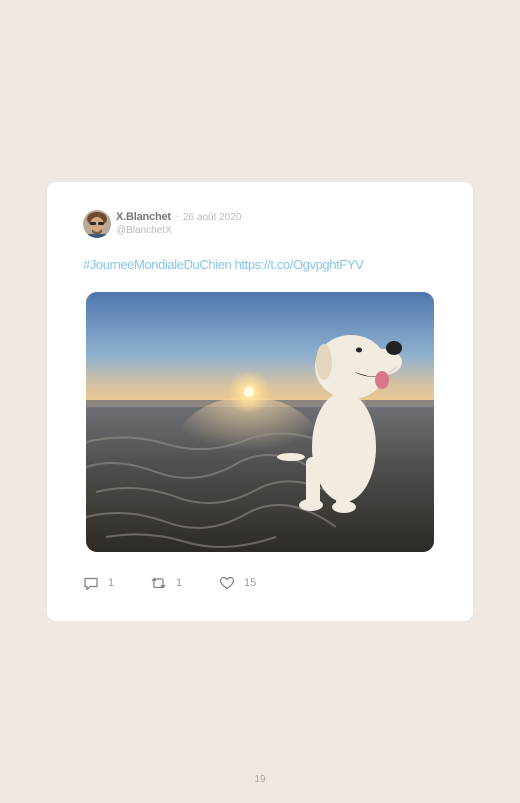  I want to click on author-avatar, so click(97, 224).